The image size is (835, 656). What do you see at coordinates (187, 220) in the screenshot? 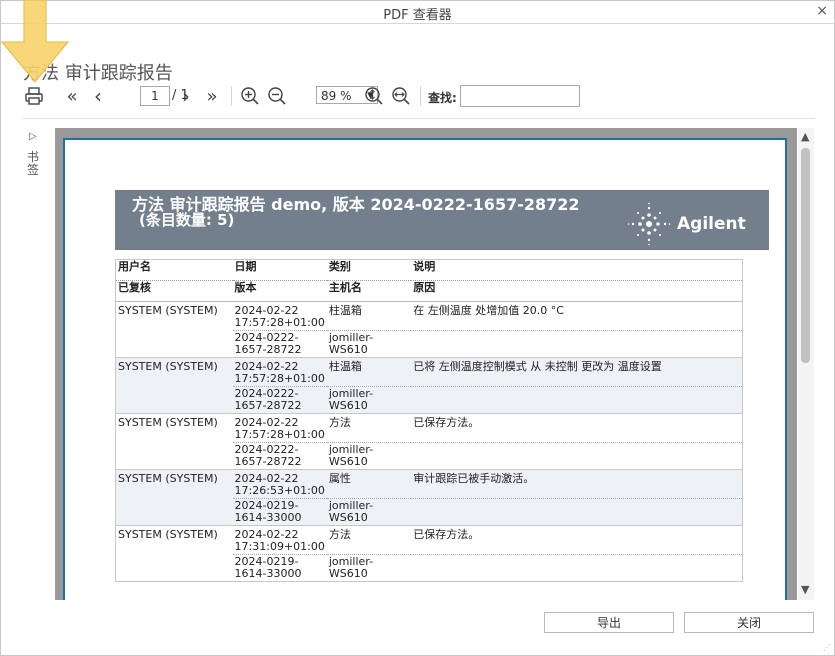
I see `entry-count: (条目数量: 5)` at bounding box center [187, 220].